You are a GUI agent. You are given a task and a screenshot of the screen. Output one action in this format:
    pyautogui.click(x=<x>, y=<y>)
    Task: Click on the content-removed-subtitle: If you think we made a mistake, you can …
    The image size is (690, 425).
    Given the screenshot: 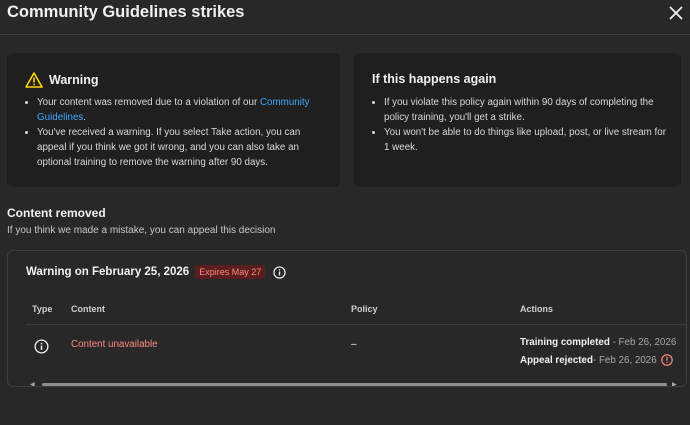 What is the action you would take?
    pyautogui.click(x=141, y=230)
    